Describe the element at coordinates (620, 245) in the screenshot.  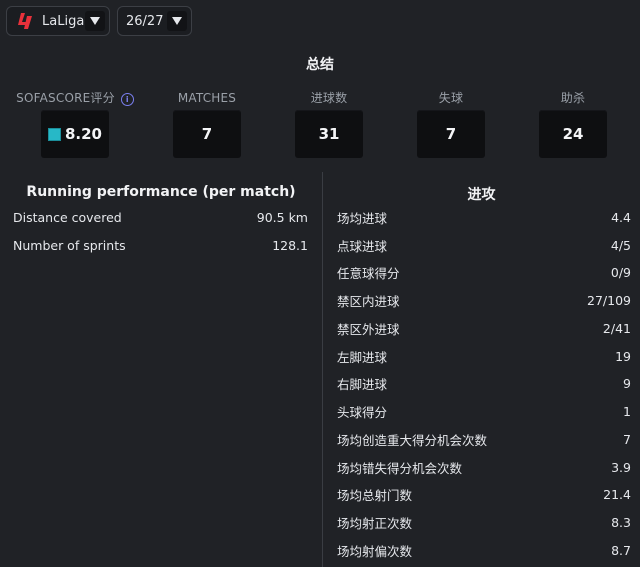
I see `attack-row-value: 4/5` at that location.